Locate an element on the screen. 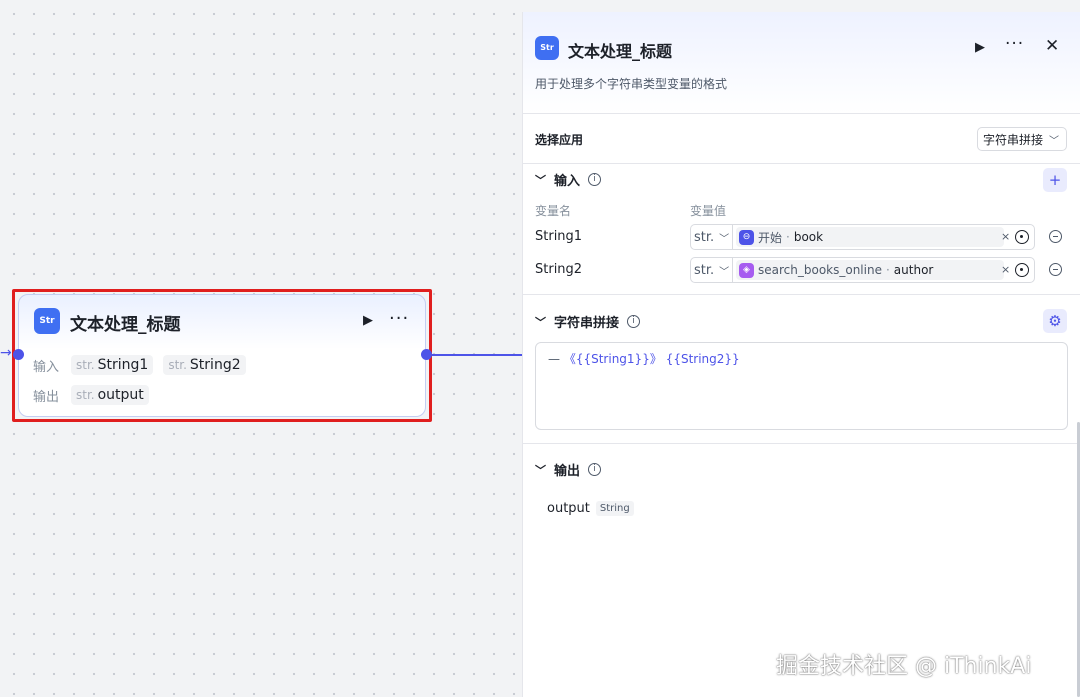 This screenshot has height=697, width=1080. app-select: 字符串拼接 ﹀ is located at coordinates (1022, 139).